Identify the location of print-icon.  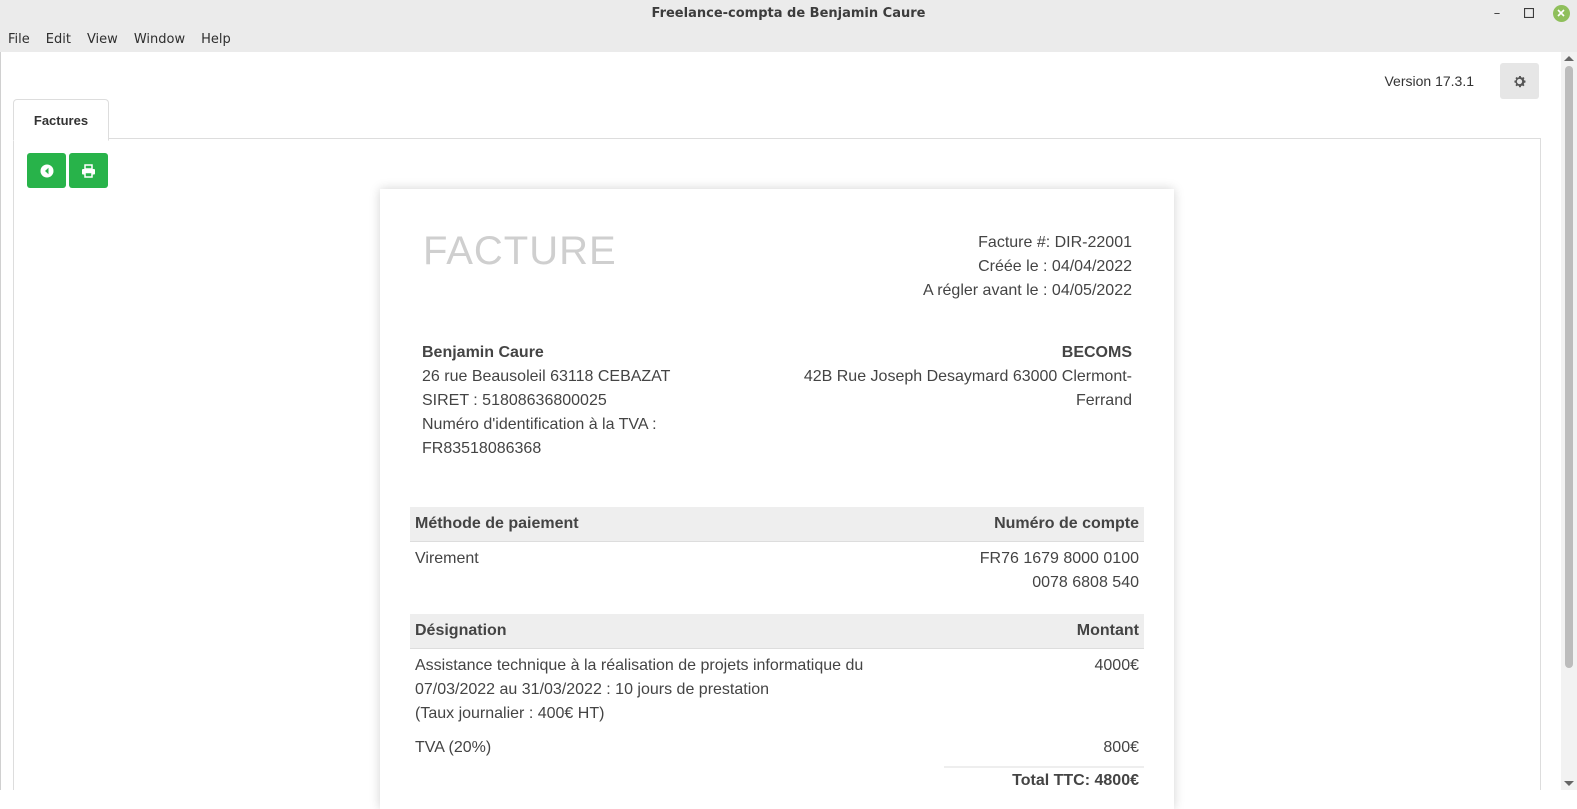
(88, 170).